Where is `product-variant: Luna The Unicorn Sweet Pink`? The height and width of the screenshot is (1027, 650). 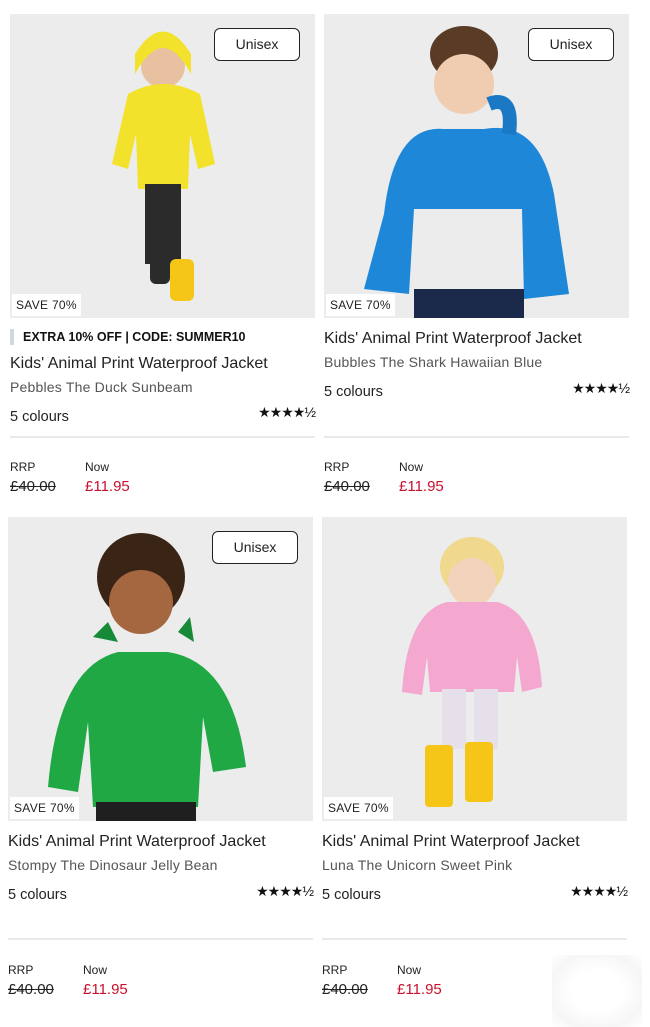 product-variant: Luna The Unicorn Sweet Pink is located at coordinates (417, 865).